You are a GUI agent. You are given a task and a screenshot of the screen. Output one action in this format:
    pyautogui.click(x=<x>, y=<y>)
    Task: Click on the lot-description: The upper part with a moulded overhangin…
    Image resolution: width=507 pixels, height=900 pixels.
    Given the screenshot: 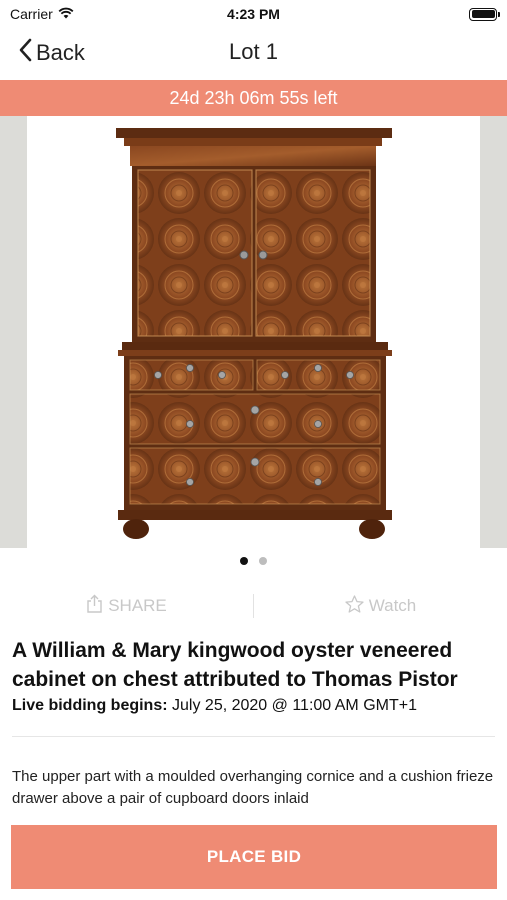 What is the action you would take?
    pyautogui.click(x=253, y=787)
    